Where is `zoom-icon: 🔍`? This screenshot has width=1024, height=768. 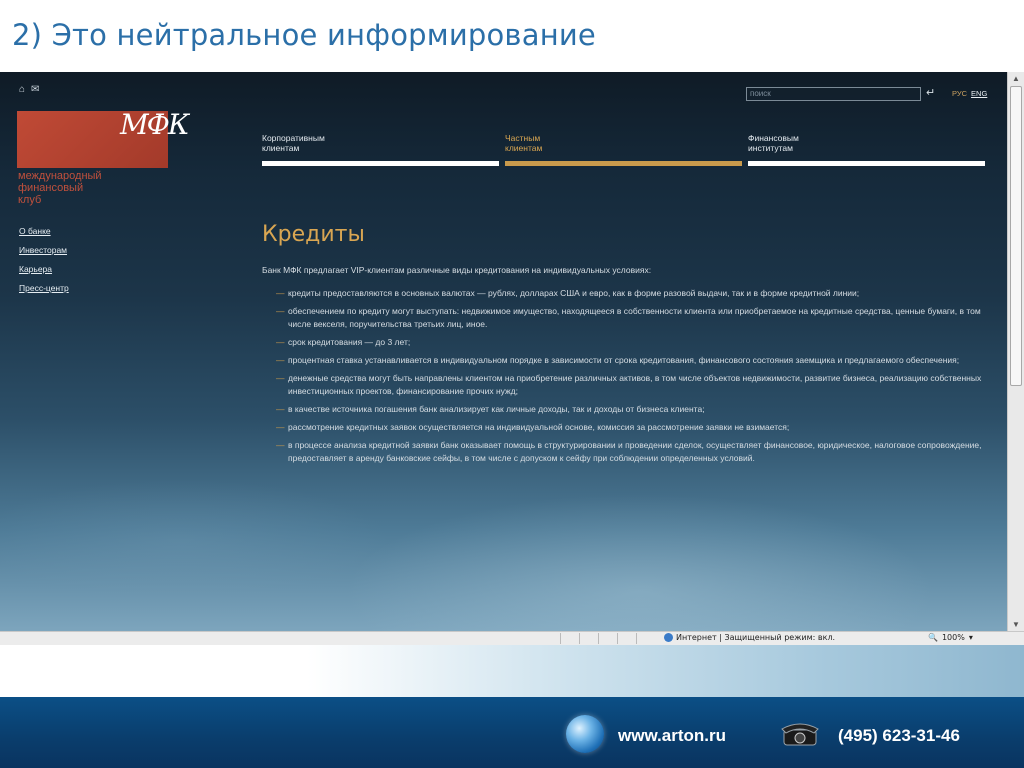 zoom-icon: 🔍 is located at coordinates (933, 637).